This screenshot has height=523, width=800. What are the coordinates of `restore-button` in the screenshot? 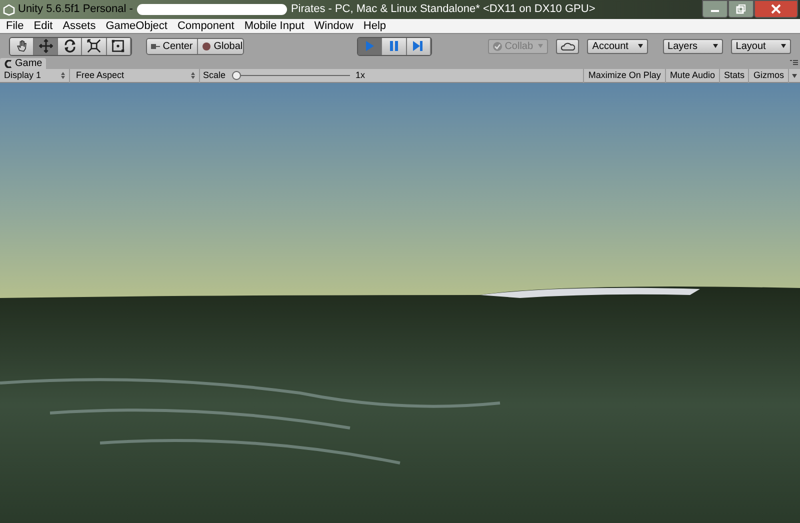 It's located at (741, 9).